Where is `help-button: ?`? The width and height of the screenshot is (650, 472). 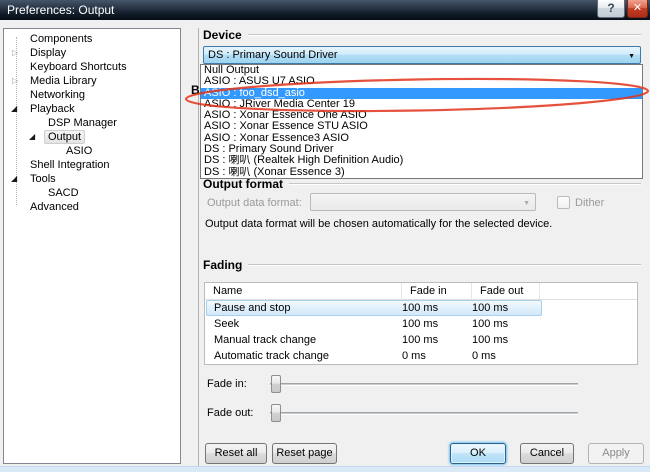
help-button: ? is located at coordinates (611, 9).